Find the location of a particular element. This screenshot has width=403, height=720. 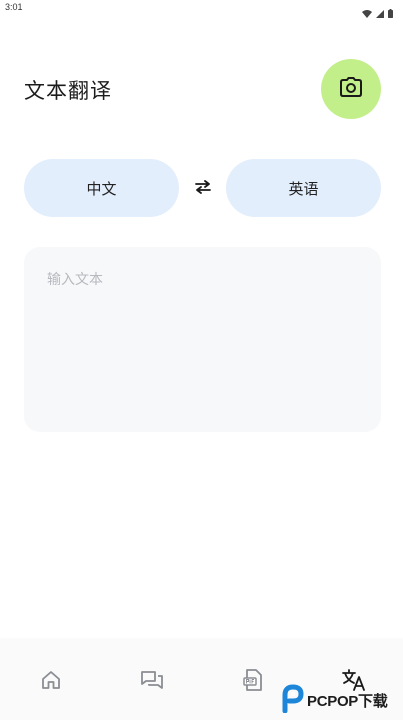

signal-icon is located at coordinates (380, 12).